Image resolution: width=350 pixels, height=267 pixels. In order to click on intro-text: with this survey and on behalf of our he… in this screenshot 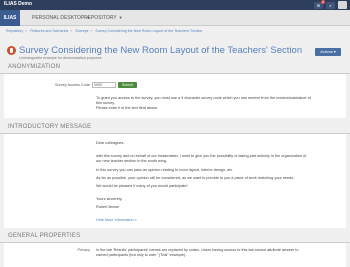, I will do `click(201, 156)`.